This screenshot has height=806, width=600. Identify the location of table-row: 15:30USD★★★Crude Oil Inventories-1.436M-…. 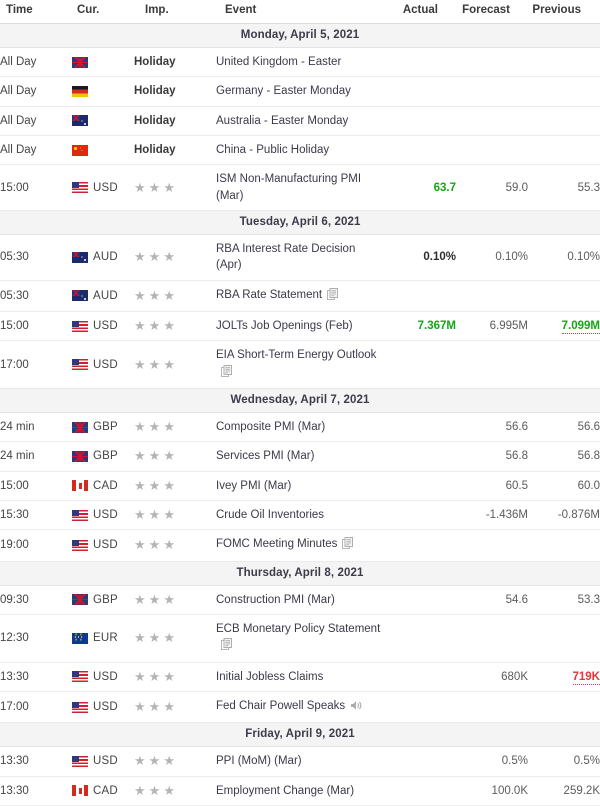
(300, 514).